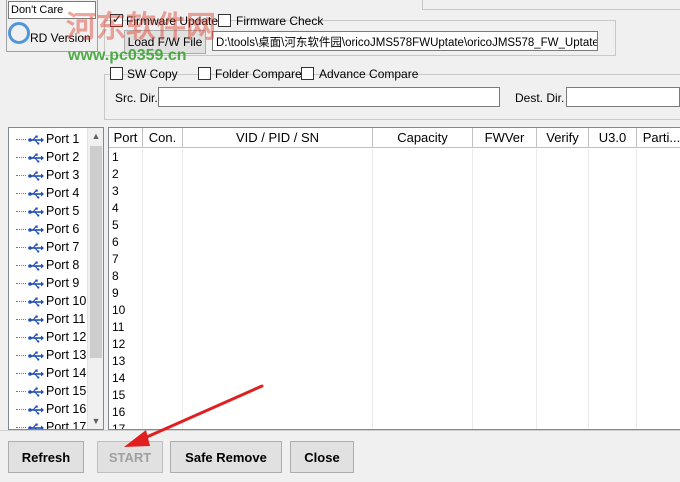  I want to click on port-list-item: Port 16, so click(49, 409).